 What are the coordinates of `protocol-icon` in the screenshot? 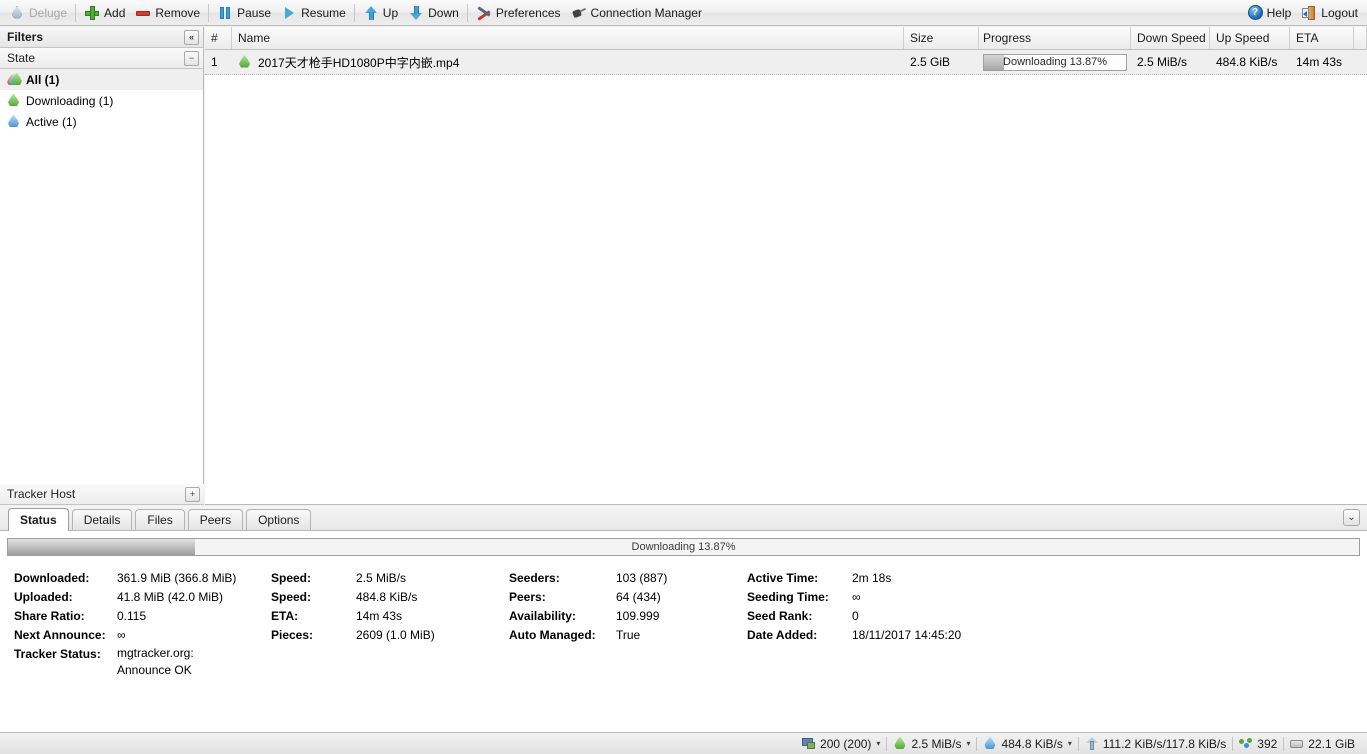 It's located at (1092, 743).